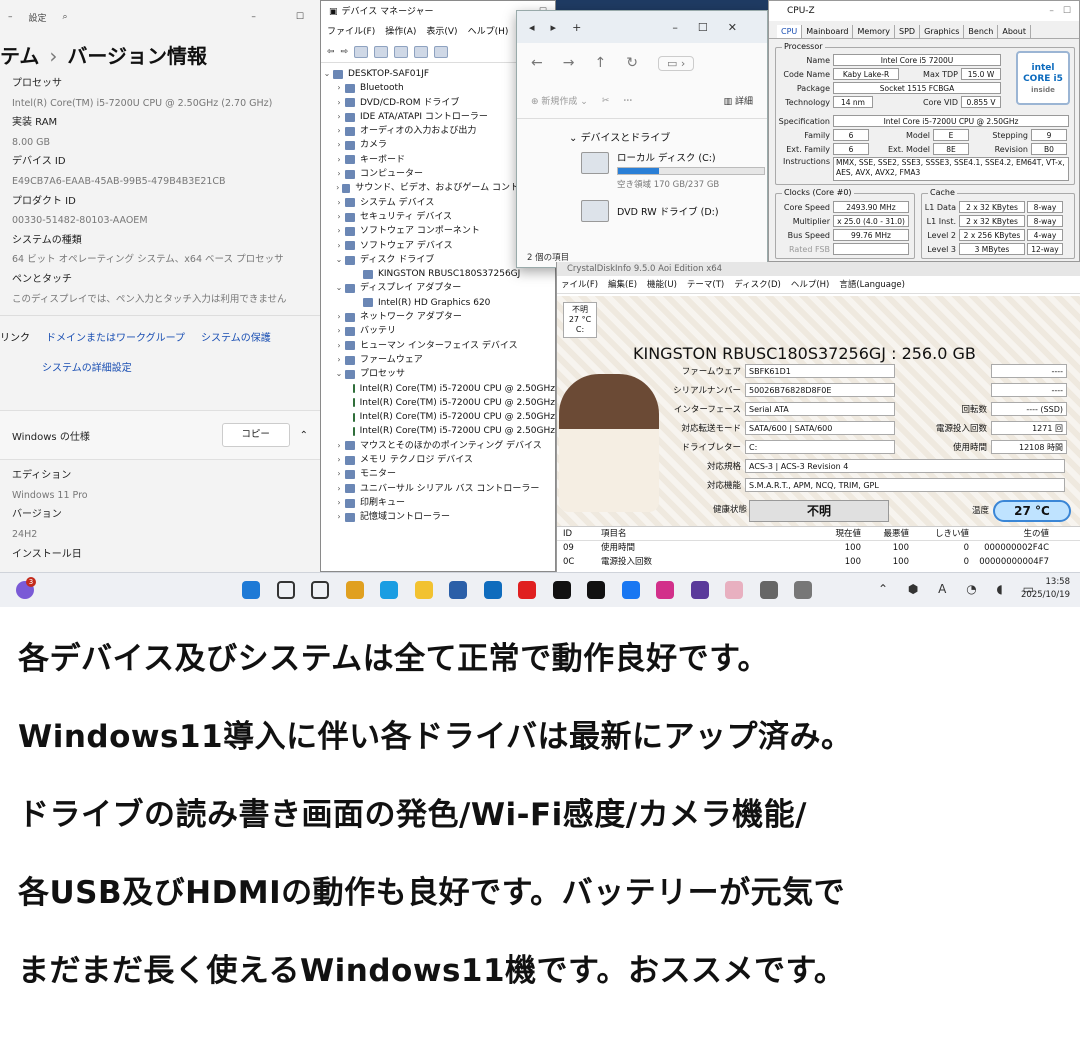  Describe the element at coordinates (441, 51) in the screenshot. I see `monitor-icon` at that location.